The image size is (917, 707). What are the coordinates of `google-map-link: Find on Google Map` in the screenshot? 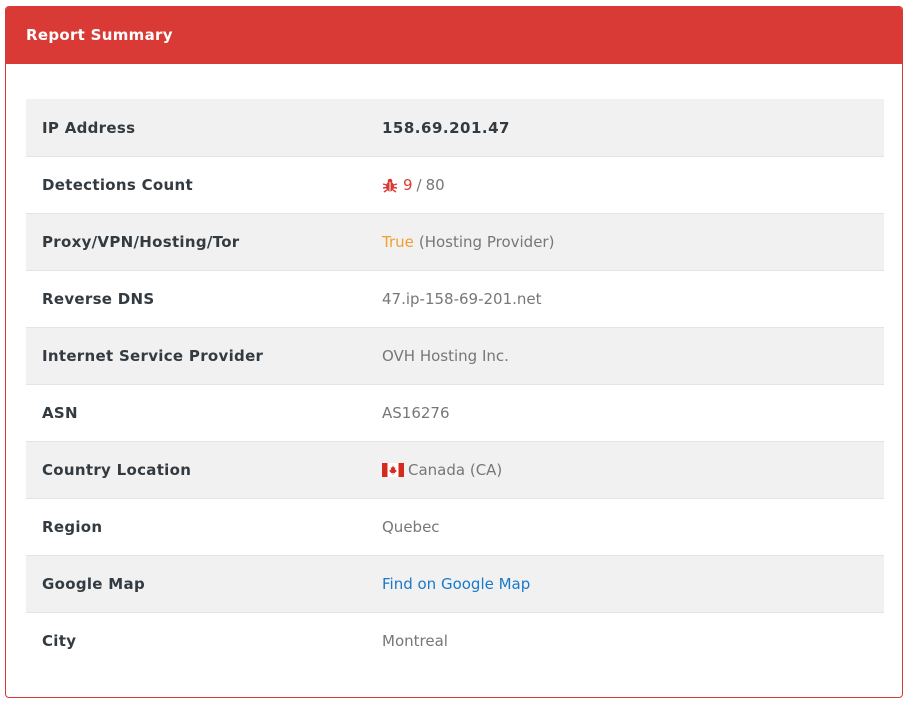 It's located at (456, 584).